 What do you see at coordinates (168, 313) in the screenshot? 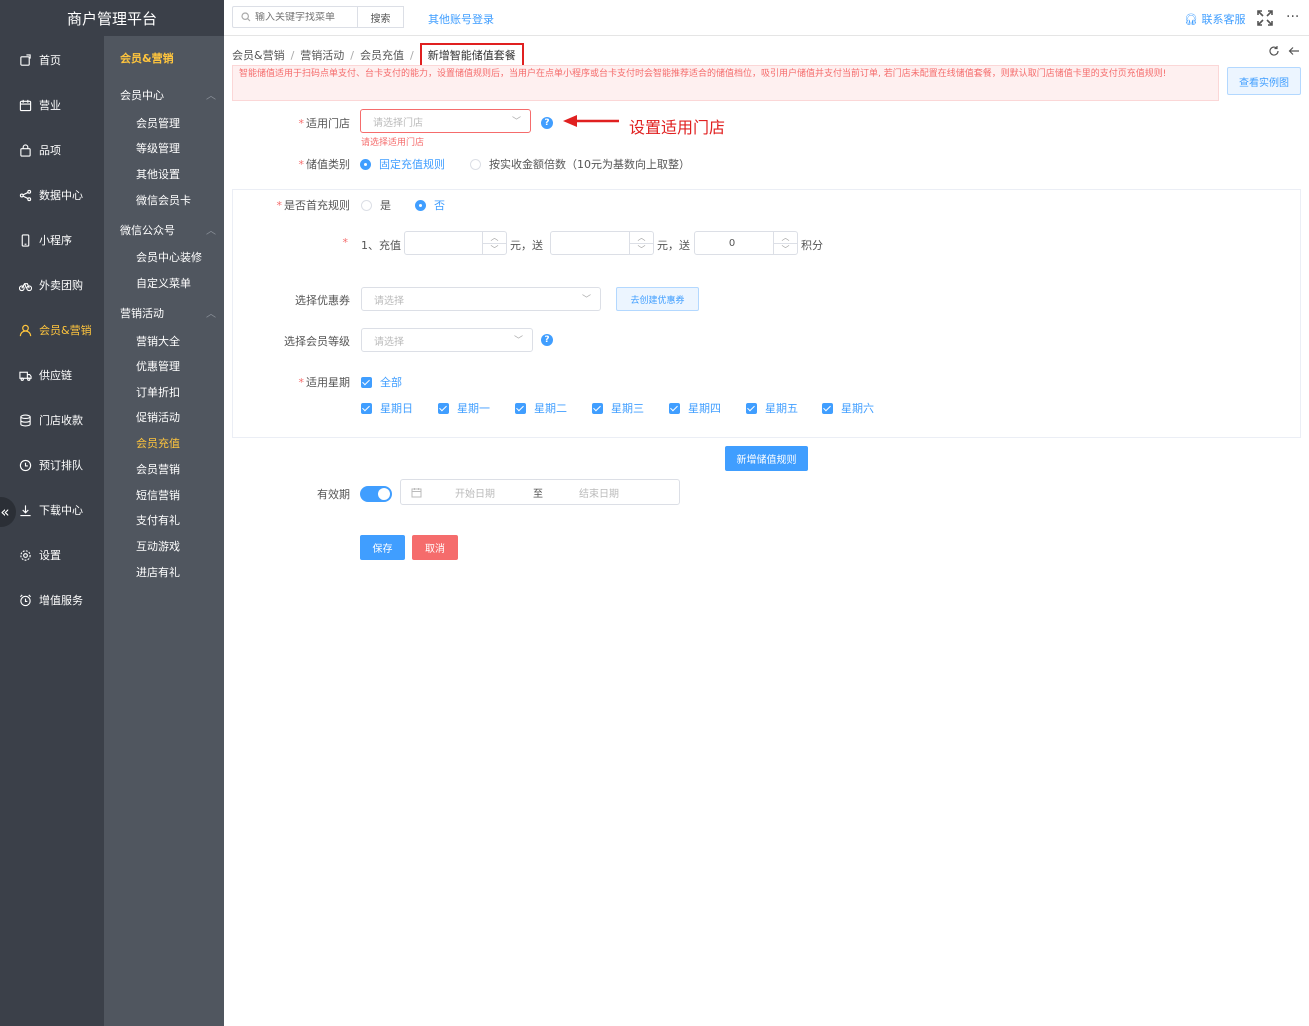
I see `subnav-group-marketing: 营销活动 ︿` at bounding box center [168, 313].